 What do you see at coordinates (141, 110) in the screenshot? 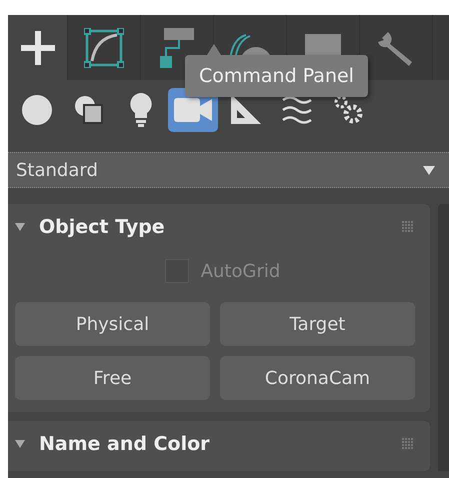
I see `light-bulb-icon` at bounding box center [141, 110].